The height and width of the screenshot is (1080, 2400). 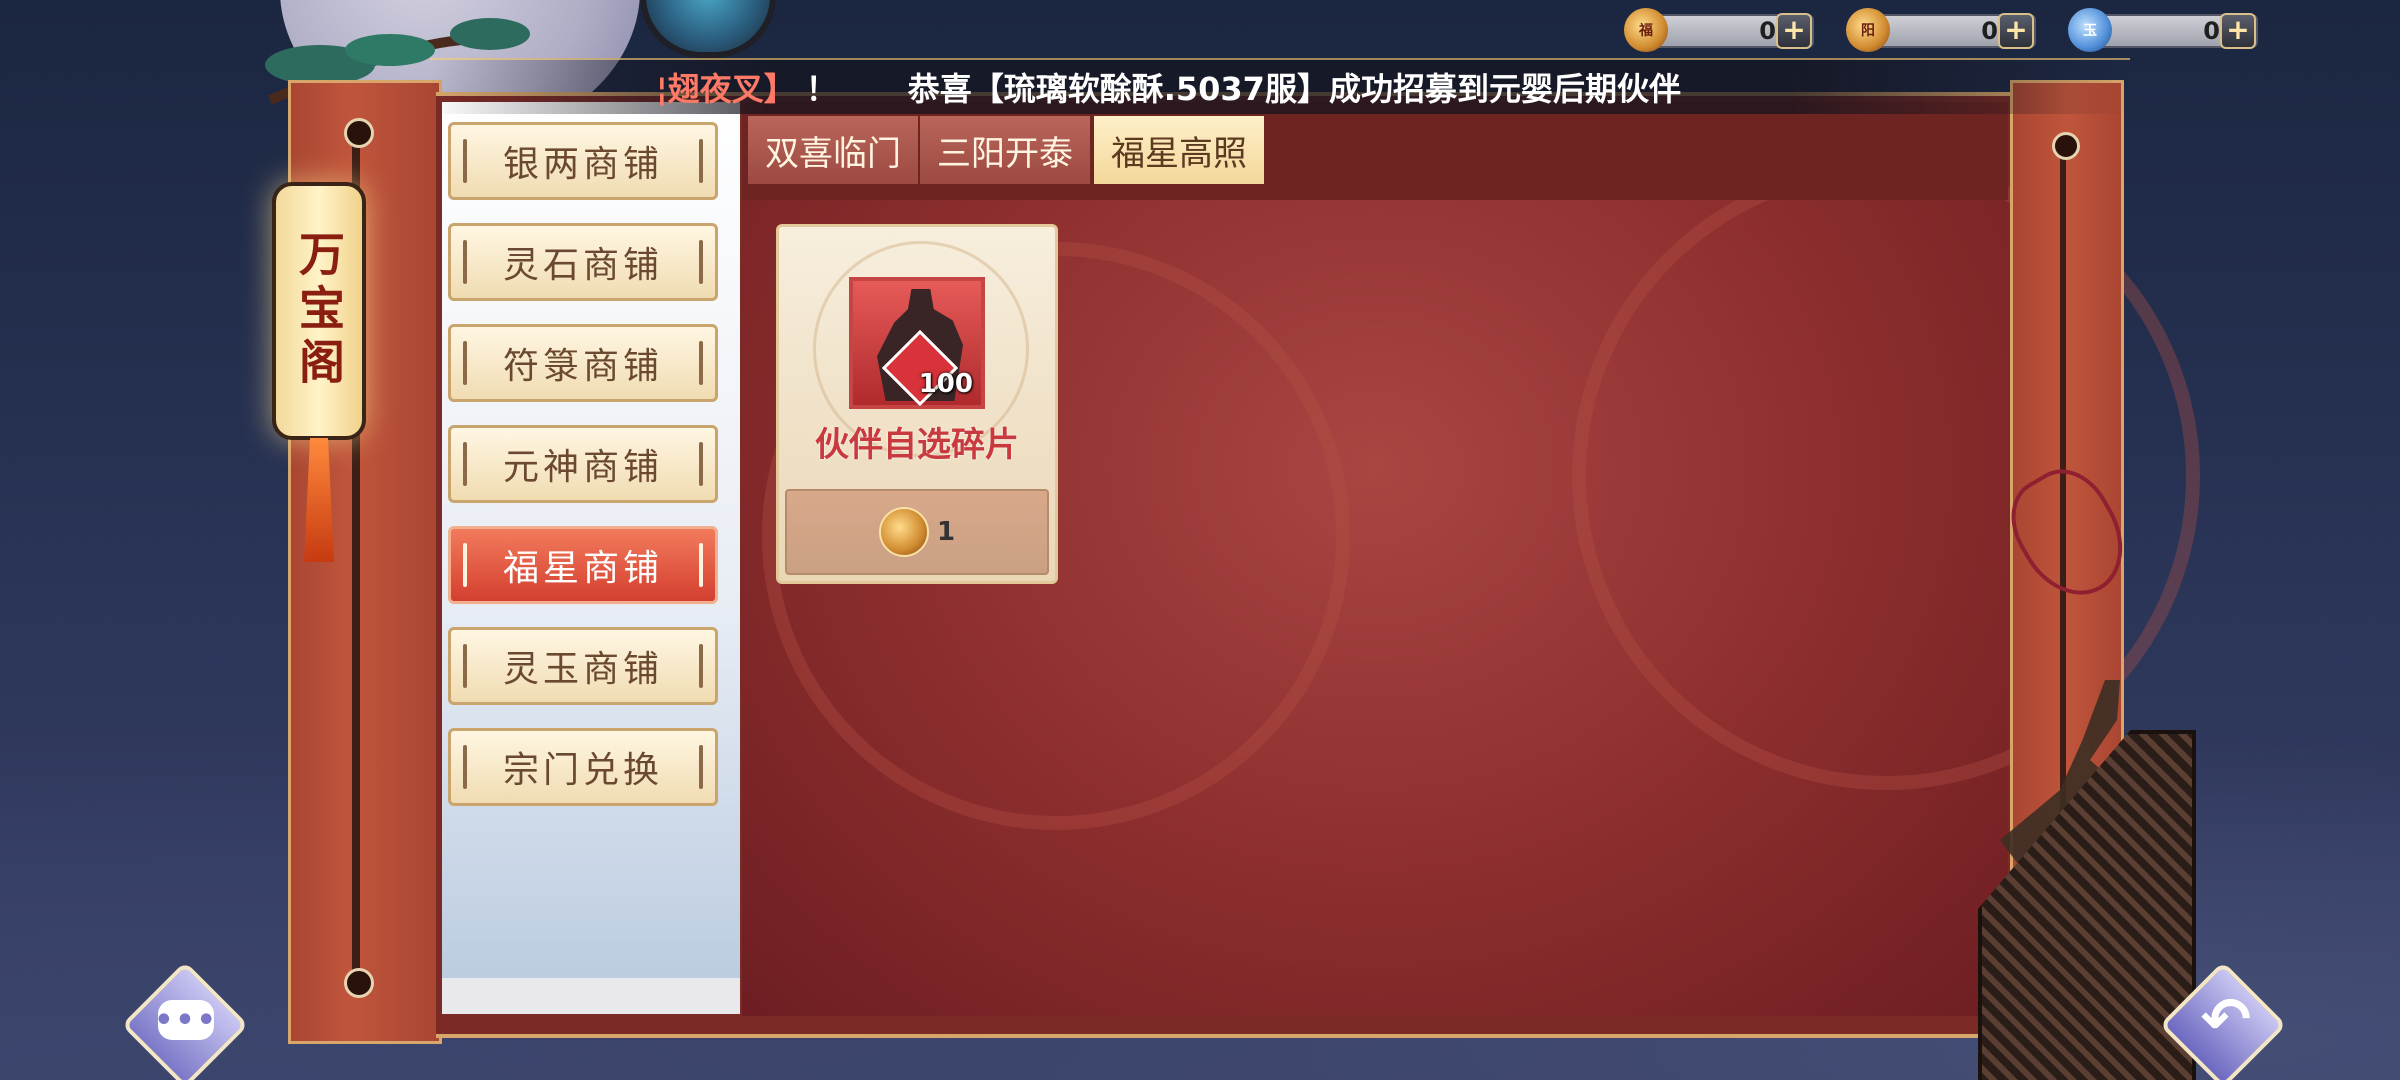 What do you see at coordinates (1005, 153) in the screenshot?
I see `tab-label: 三阳开泰` at bounding box center [1005, 153].